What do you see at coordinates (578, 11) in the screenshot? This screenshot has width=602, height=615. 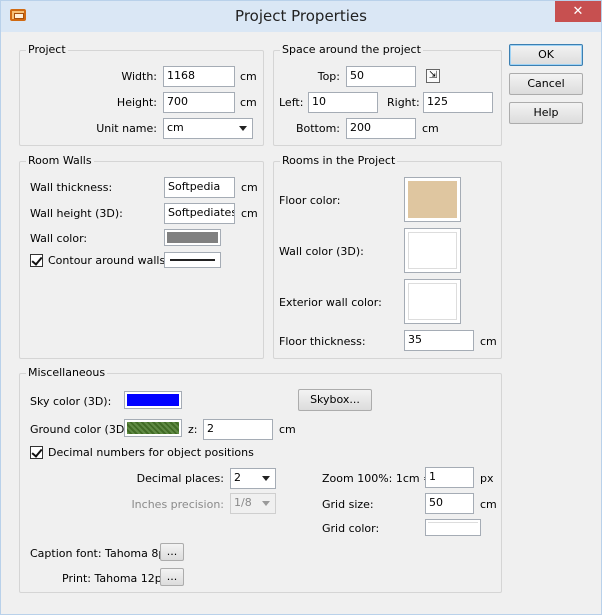 I see `close-button: ✕` at bounding box center [578, 11].